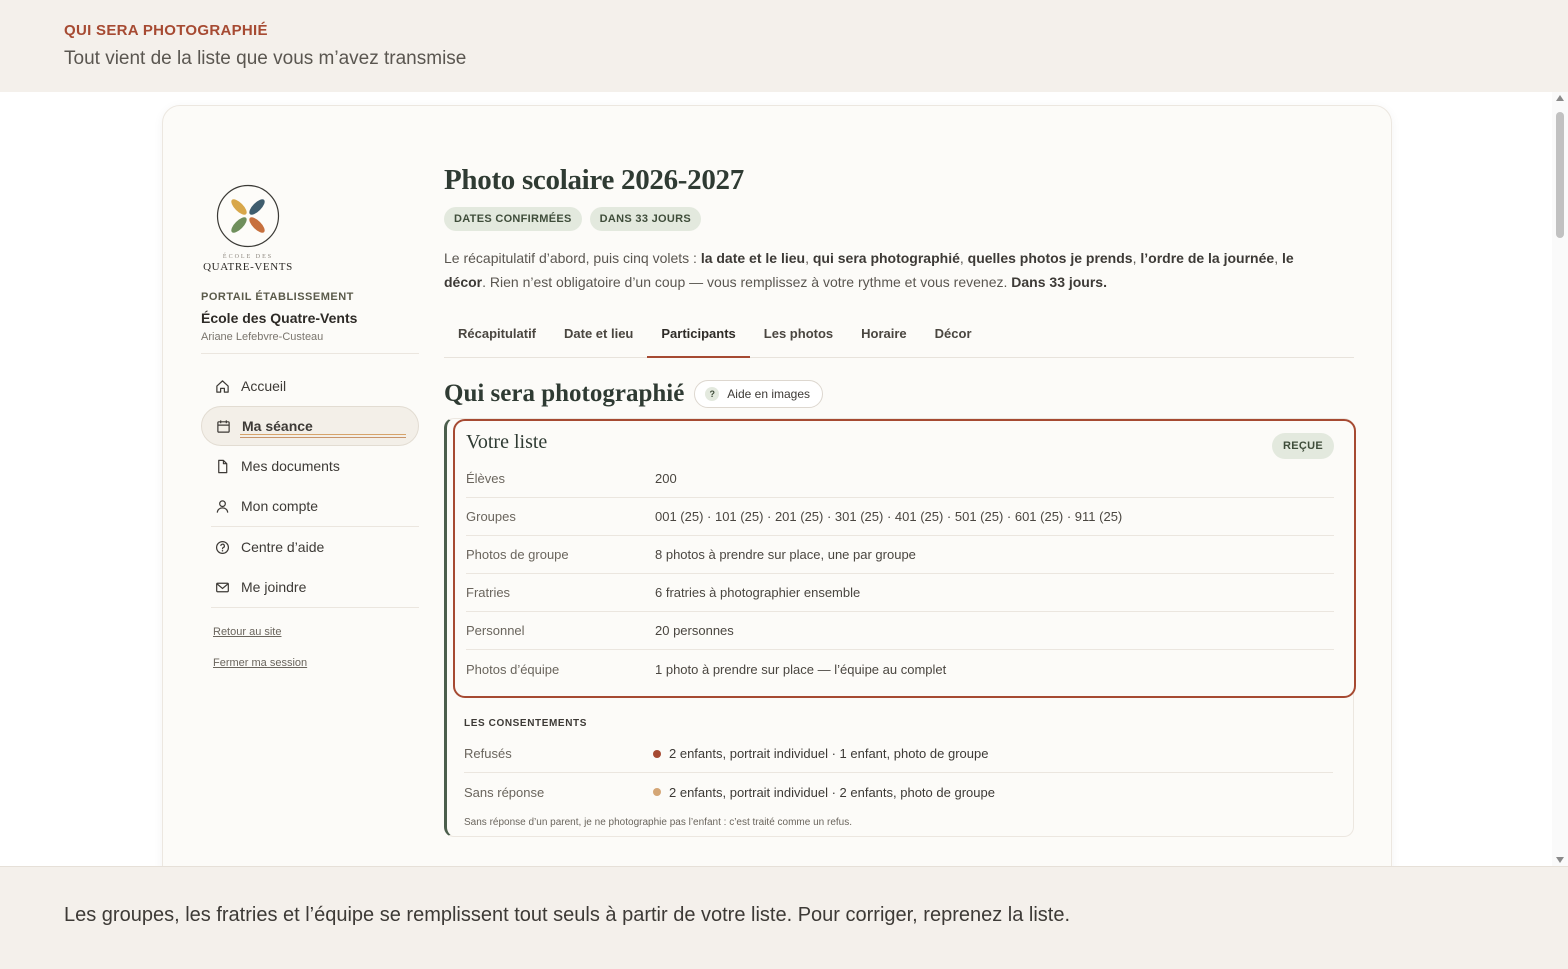 The width and height of the screenshot is (1568, 969). I want to click on help-button-label: Aide en images, so click(769, 394).